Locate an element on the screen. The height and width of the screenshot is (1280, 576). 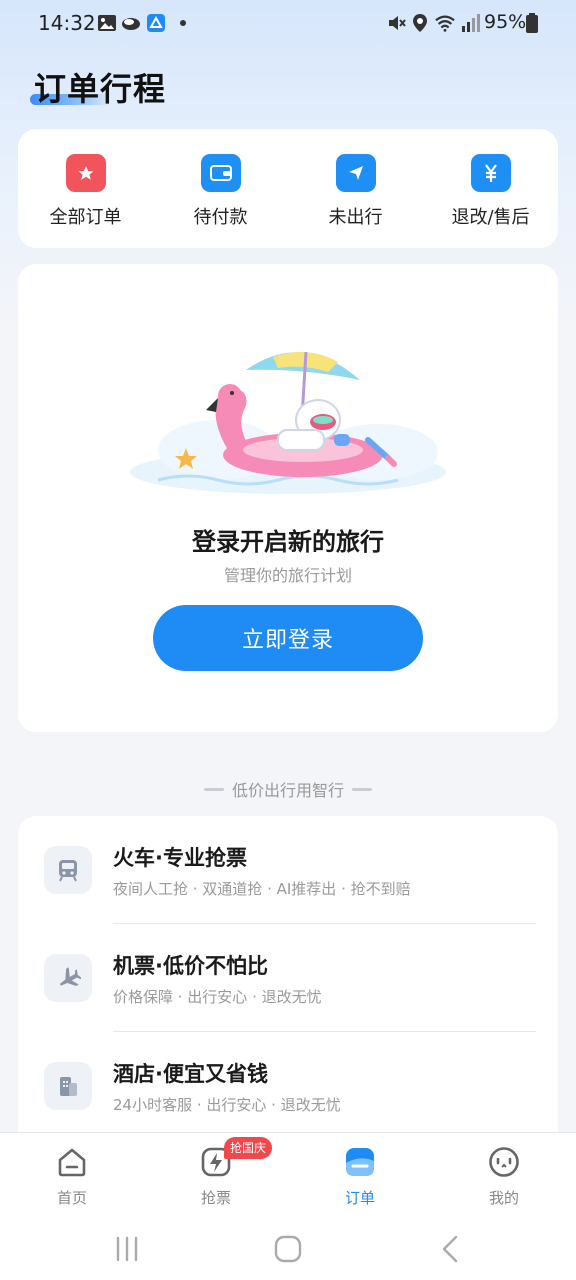
quick-action-refund: 退改/售后 is located at coordinates (490, 188).